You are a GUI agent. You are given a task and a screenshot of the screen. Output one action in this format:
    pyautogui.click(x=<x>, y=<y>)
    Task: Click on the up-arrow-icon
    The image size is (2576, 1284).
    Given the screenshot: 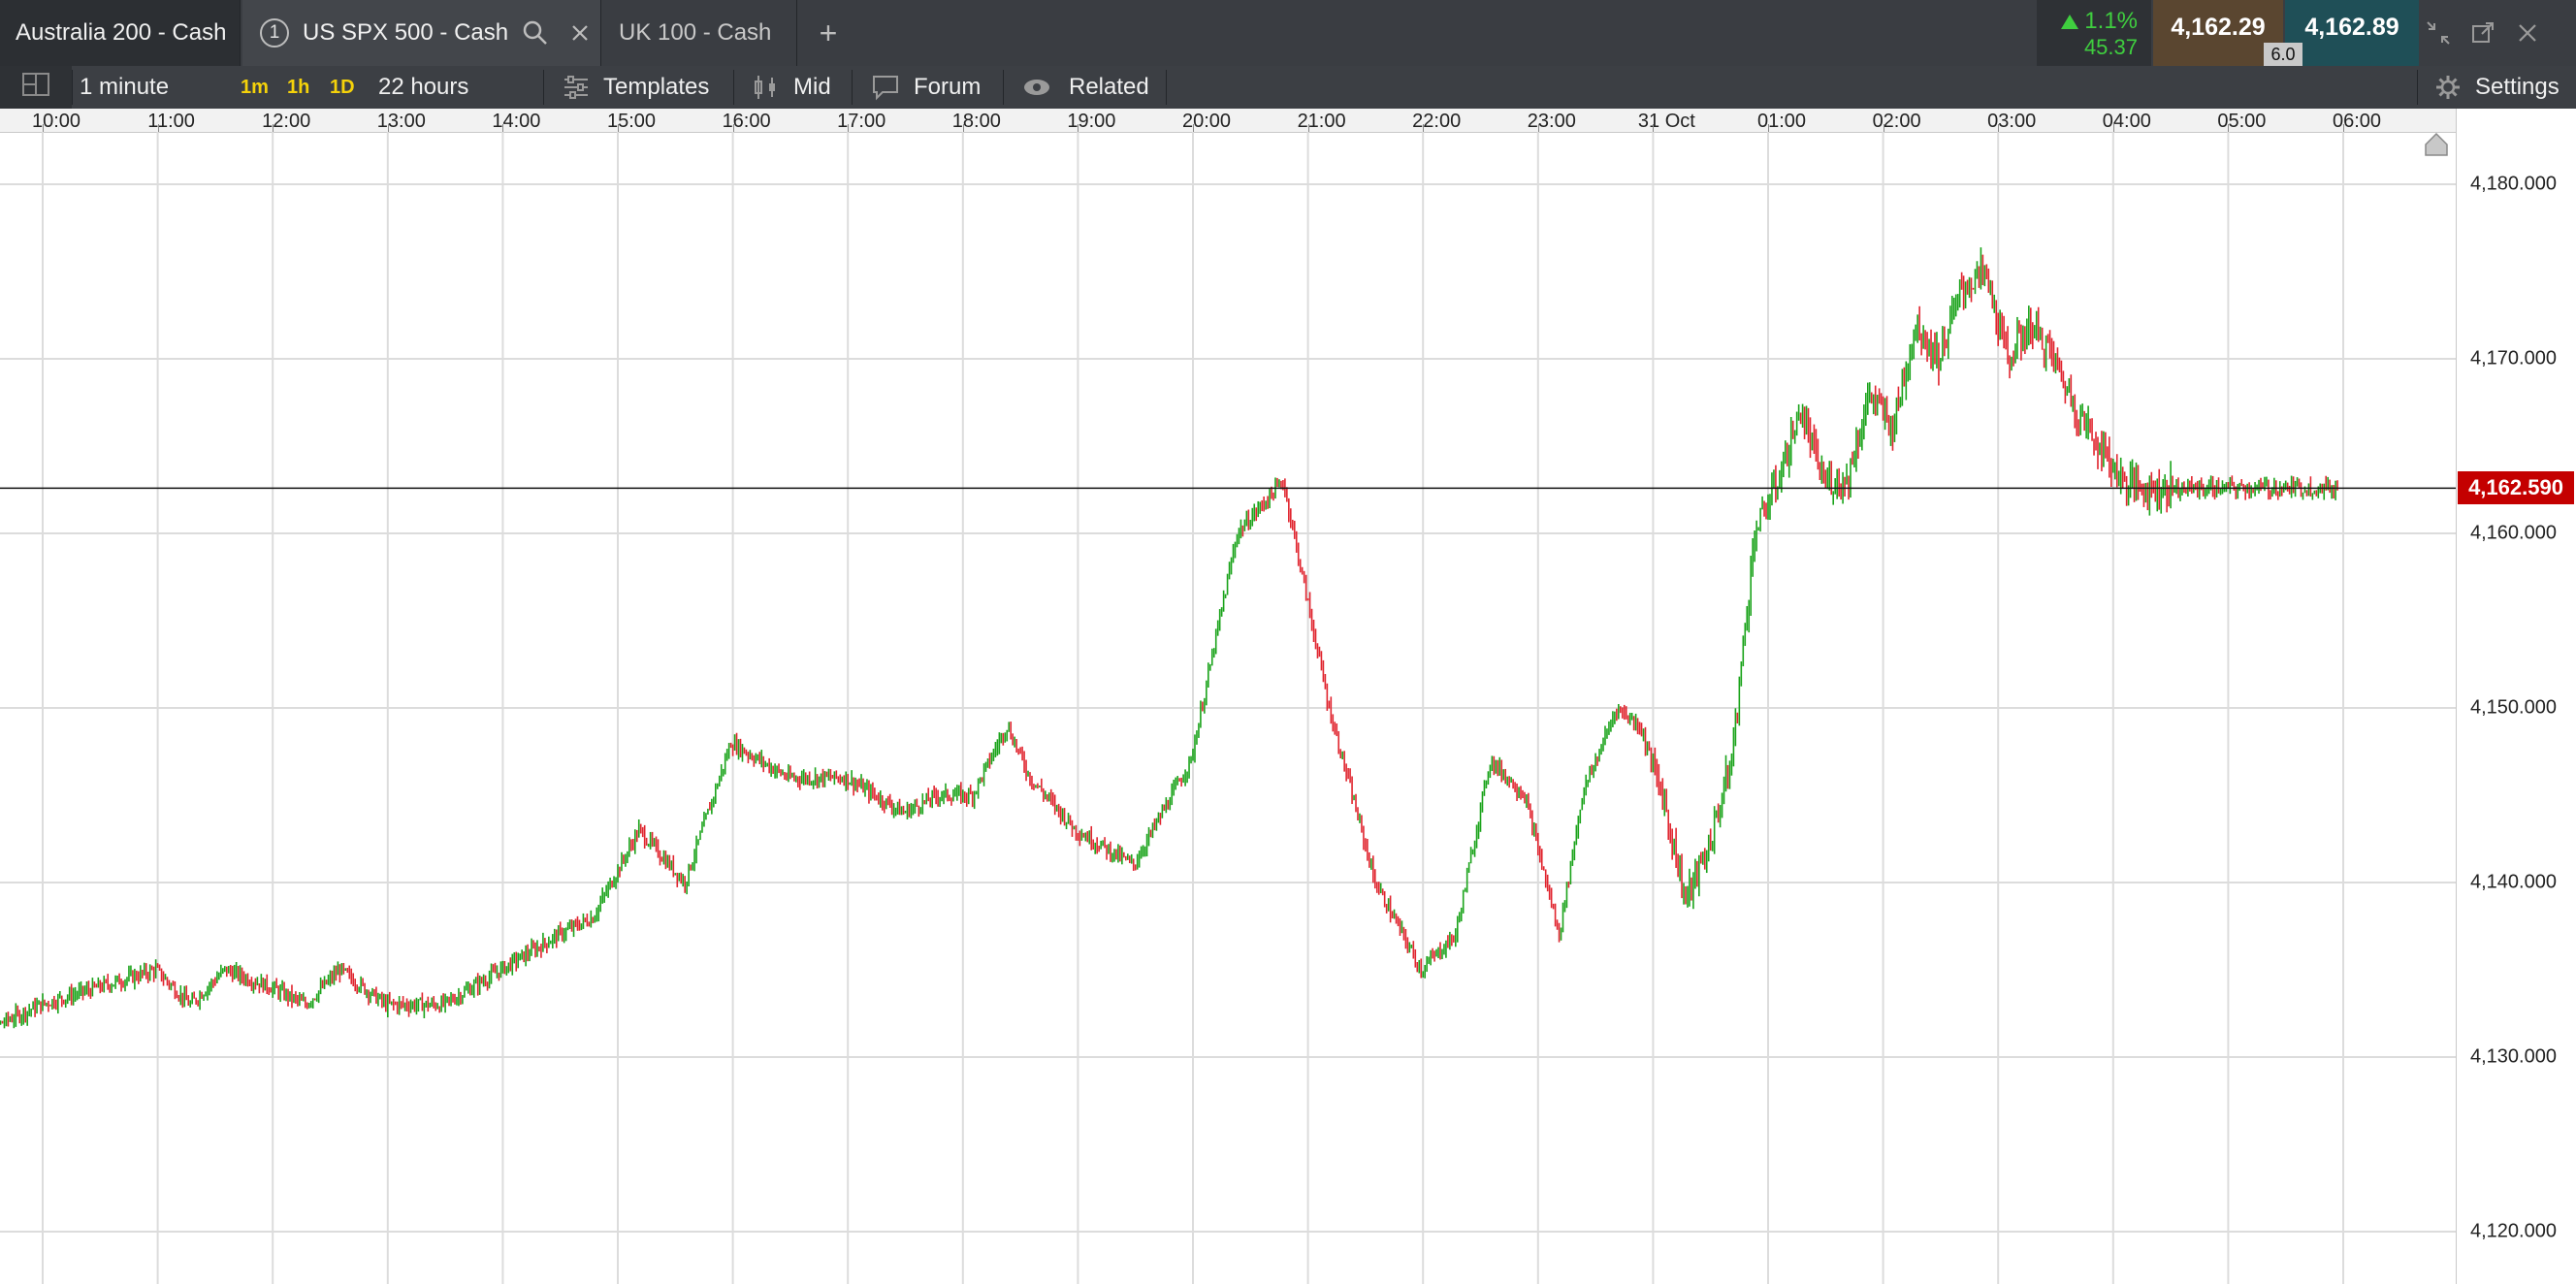 What is the action you would take?
    pyautogui.click(x=2070, y=21)
    